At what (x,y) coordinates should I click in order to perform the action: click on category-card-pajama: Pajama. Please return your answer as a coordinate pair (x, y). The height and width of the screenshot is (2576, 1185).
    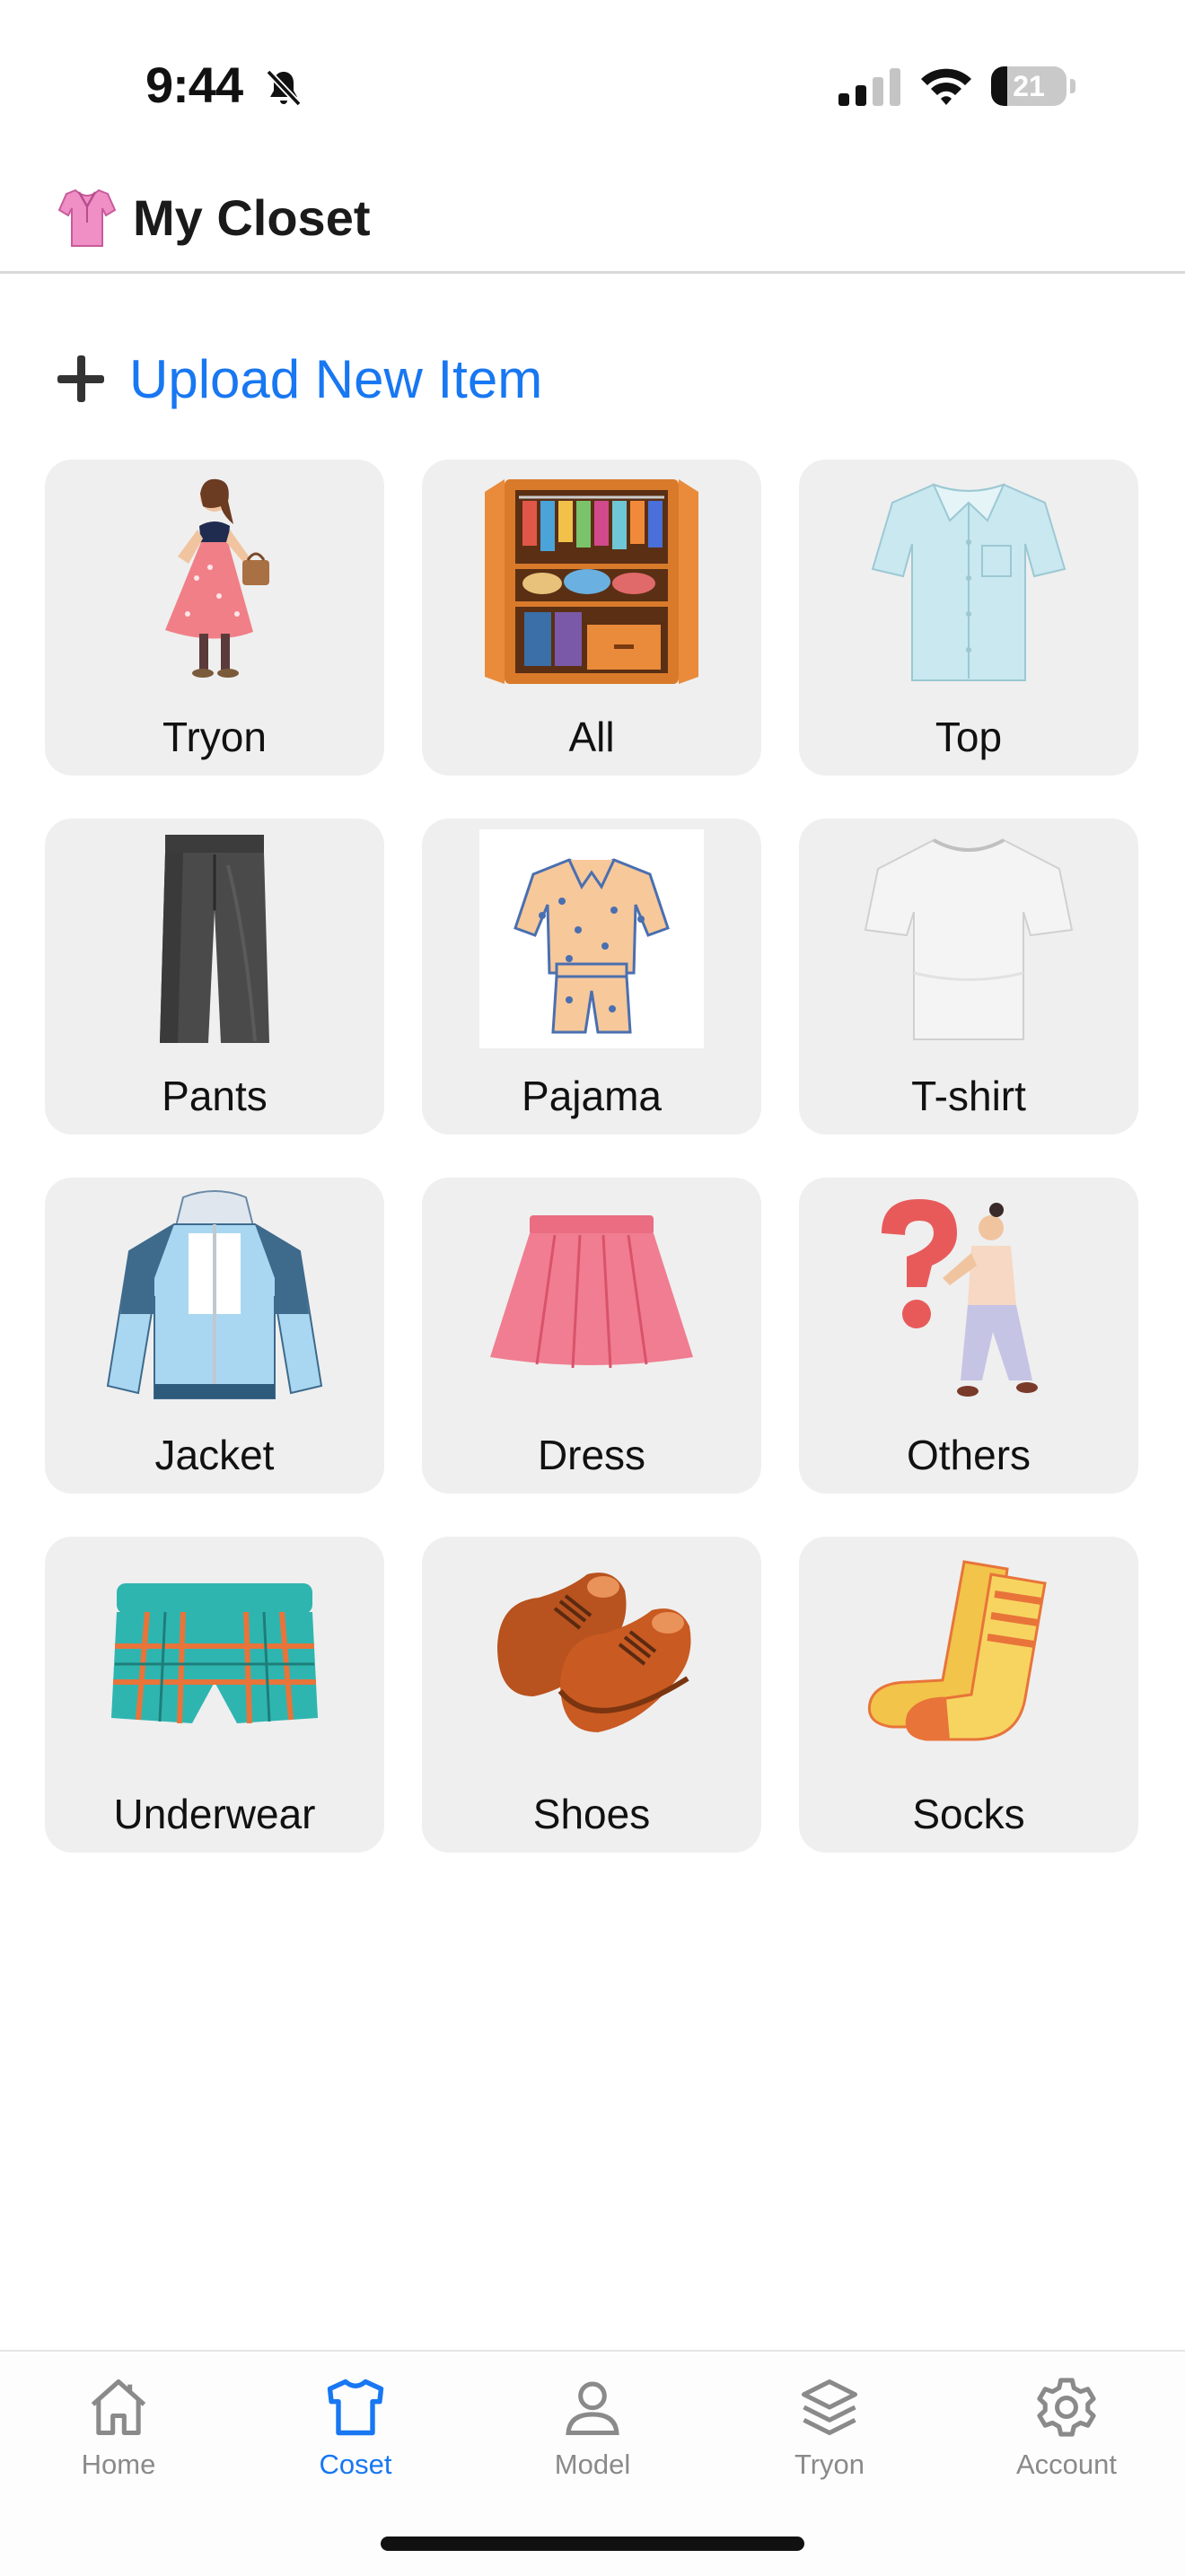
    Looking at the image, I should click on (591, 977).